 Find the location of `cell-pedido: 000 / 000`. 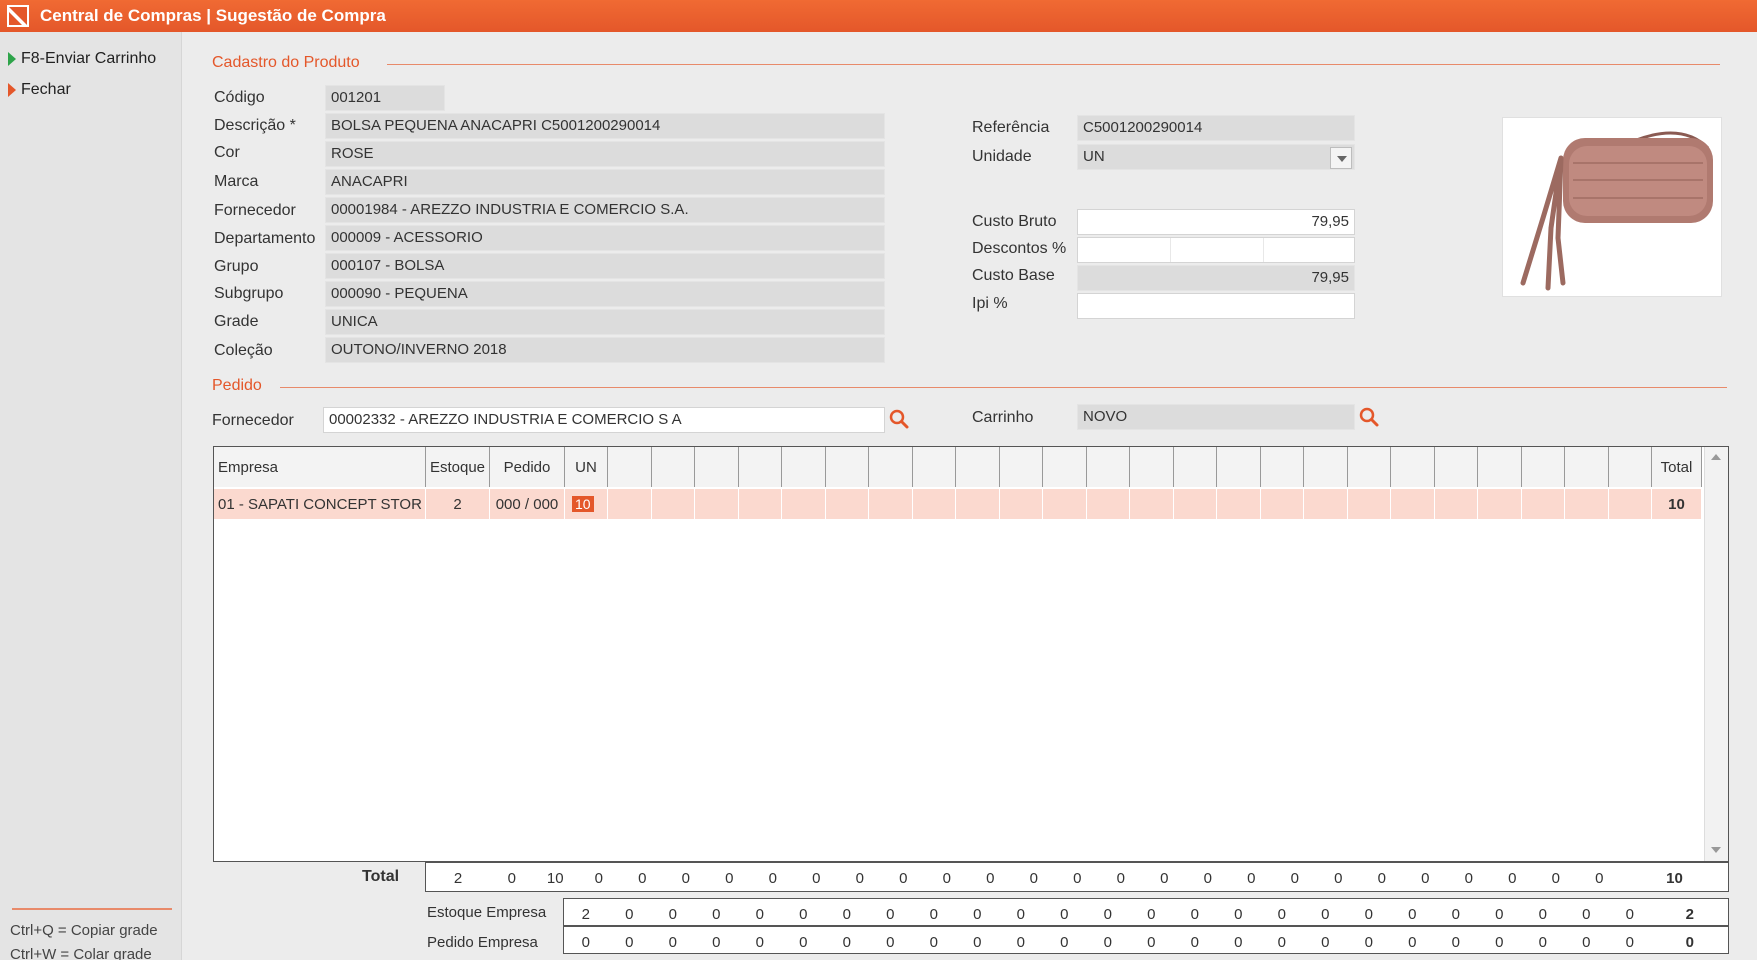

cell-pedido: 000 / 000 is located at coordinates (527, 504).